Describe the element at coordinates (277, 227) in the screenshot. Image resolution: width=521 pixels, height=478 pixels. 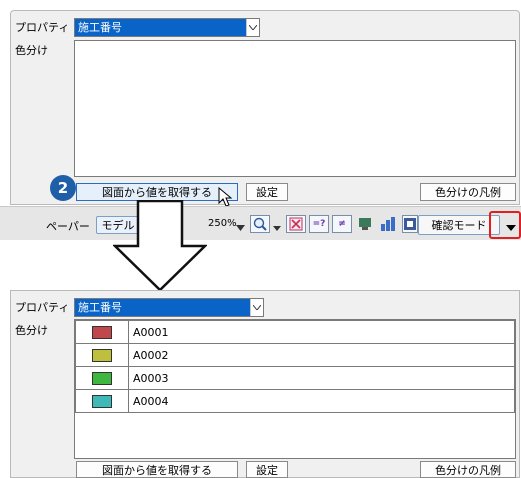
I see `zoom-menu-arrow-icon` at that location.